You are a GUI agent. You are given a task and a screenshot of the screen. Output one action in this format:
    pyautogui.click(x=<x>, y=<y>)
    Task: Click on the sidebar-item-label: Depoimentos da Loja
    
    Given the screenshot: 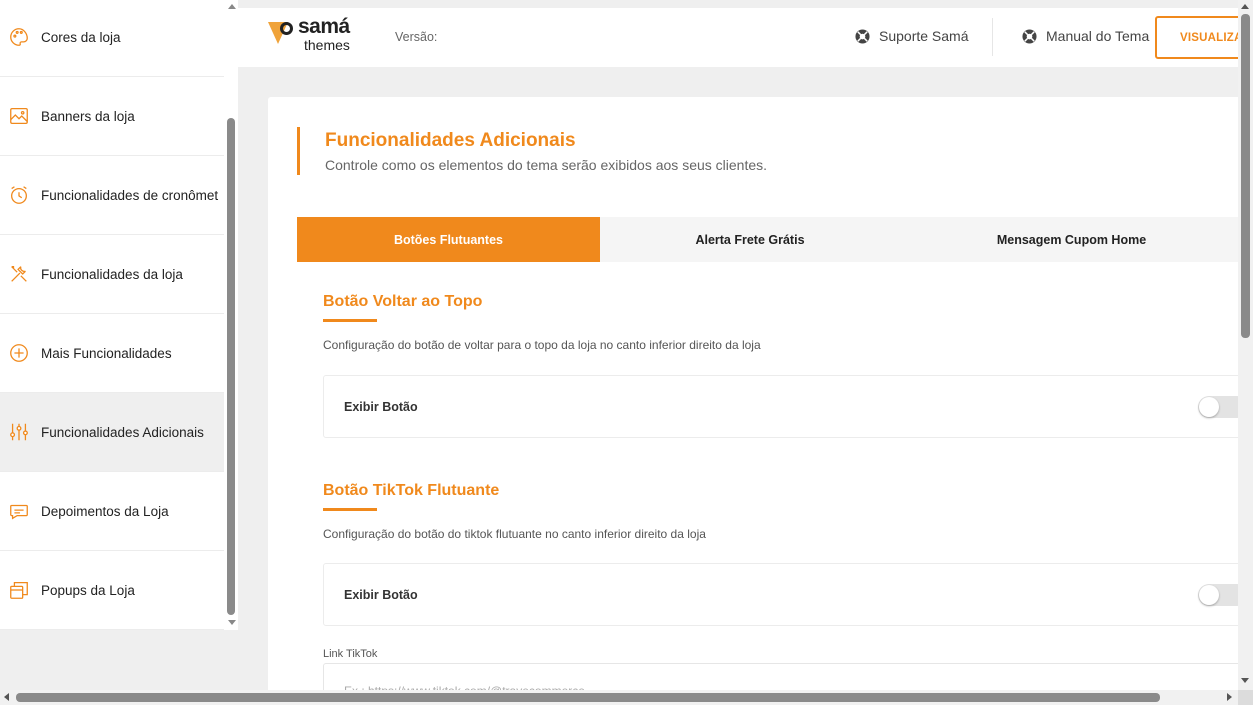 What is the action you would take?
    pyautogui.click(x=105, y=511)
    